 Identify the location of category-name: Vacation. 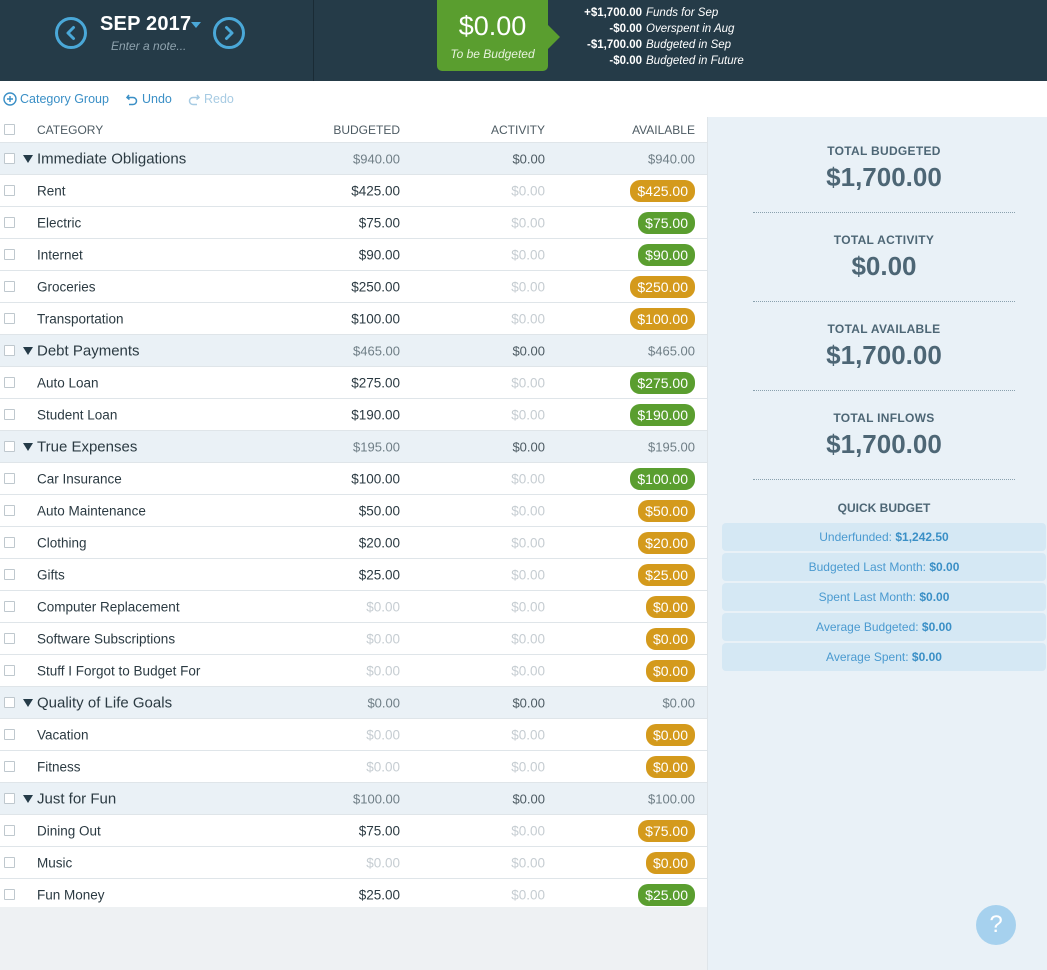
(63, 734).